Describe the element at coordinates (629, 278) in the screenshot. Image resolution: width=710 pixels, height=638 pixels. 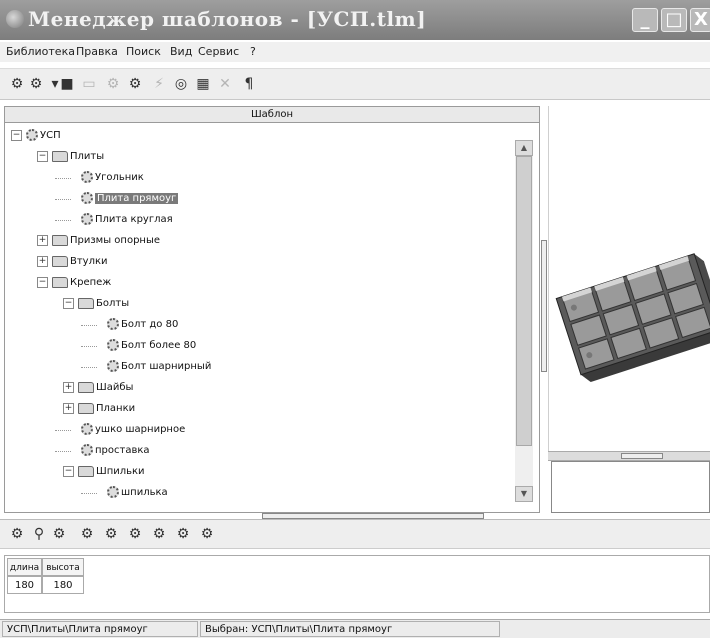
I see `model-preview` at that location.